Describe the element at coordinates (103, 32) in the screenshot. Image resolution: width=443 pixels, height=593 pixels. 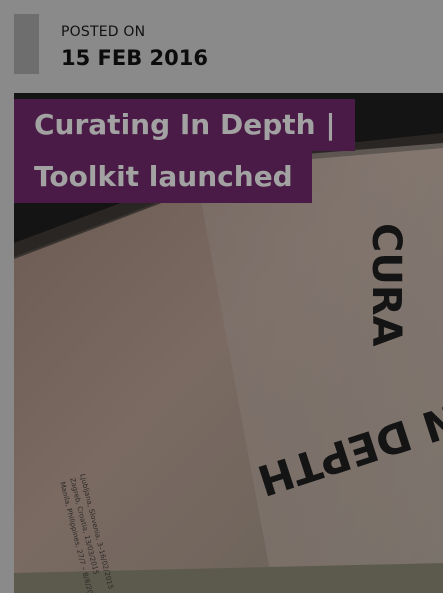
I see `posted-on-label: POSTED ON` at that location.